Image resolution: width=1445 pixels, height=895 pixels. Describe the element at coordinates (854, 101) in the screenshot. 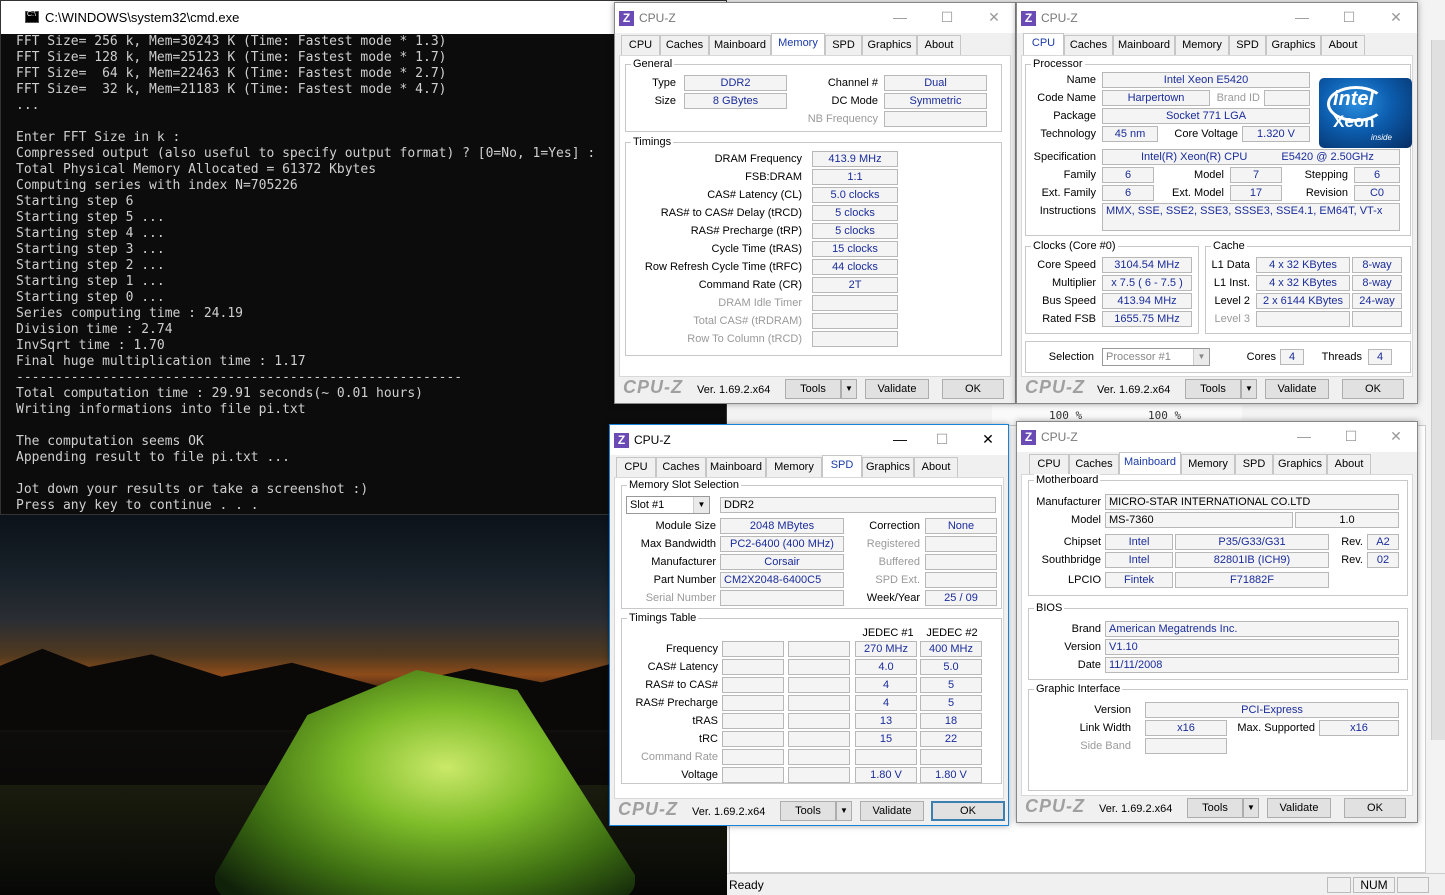

I see `dcmode-label: DC Mode` at that location.